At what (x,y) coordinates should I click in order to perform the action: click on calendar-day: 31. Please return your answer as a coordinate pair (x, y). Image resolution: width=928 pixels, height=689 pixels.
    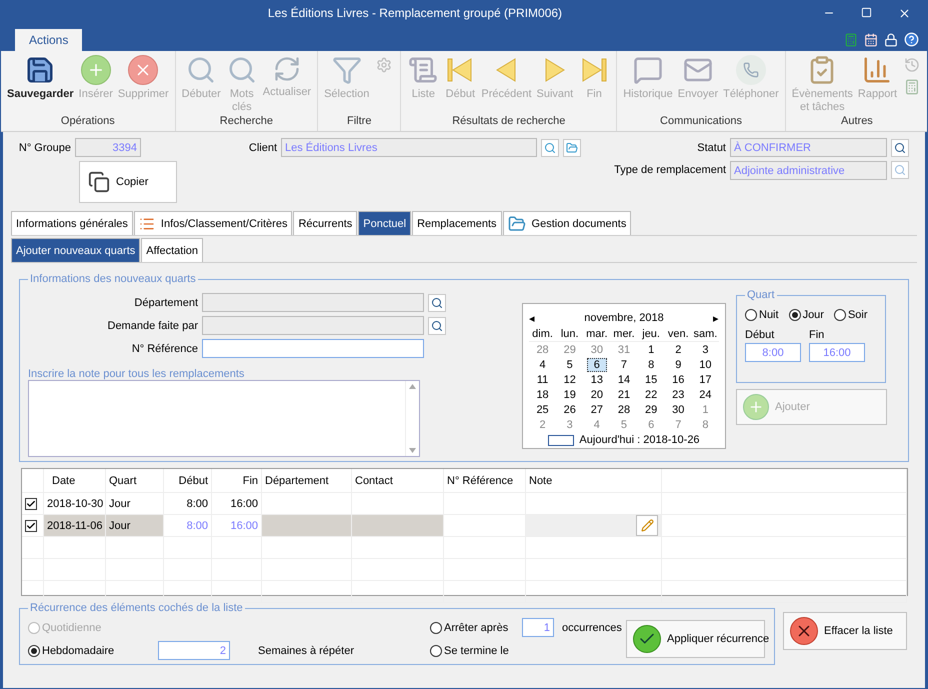
    Looking at the image, I should click on (624, 350).